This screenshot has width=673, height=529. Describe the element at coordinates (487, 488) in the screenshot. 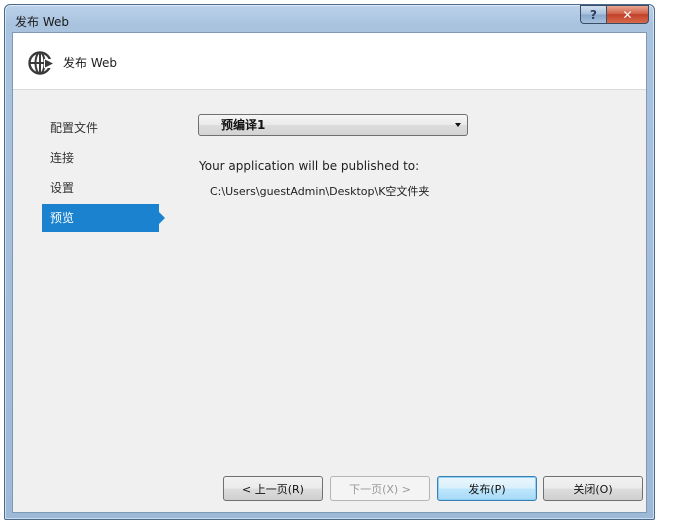

I see `publish-button: 发布(P)` at that location.